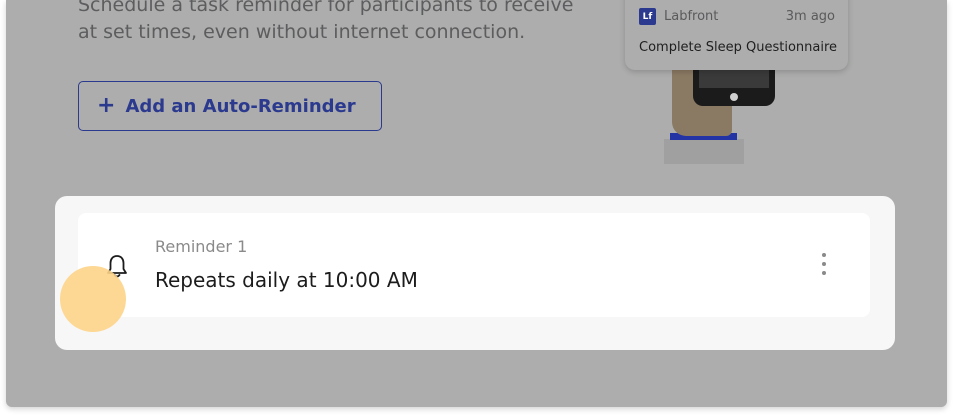 This screenshot has height=418, width=953. I want to click on more-vertical-icon, so click(824, 265).